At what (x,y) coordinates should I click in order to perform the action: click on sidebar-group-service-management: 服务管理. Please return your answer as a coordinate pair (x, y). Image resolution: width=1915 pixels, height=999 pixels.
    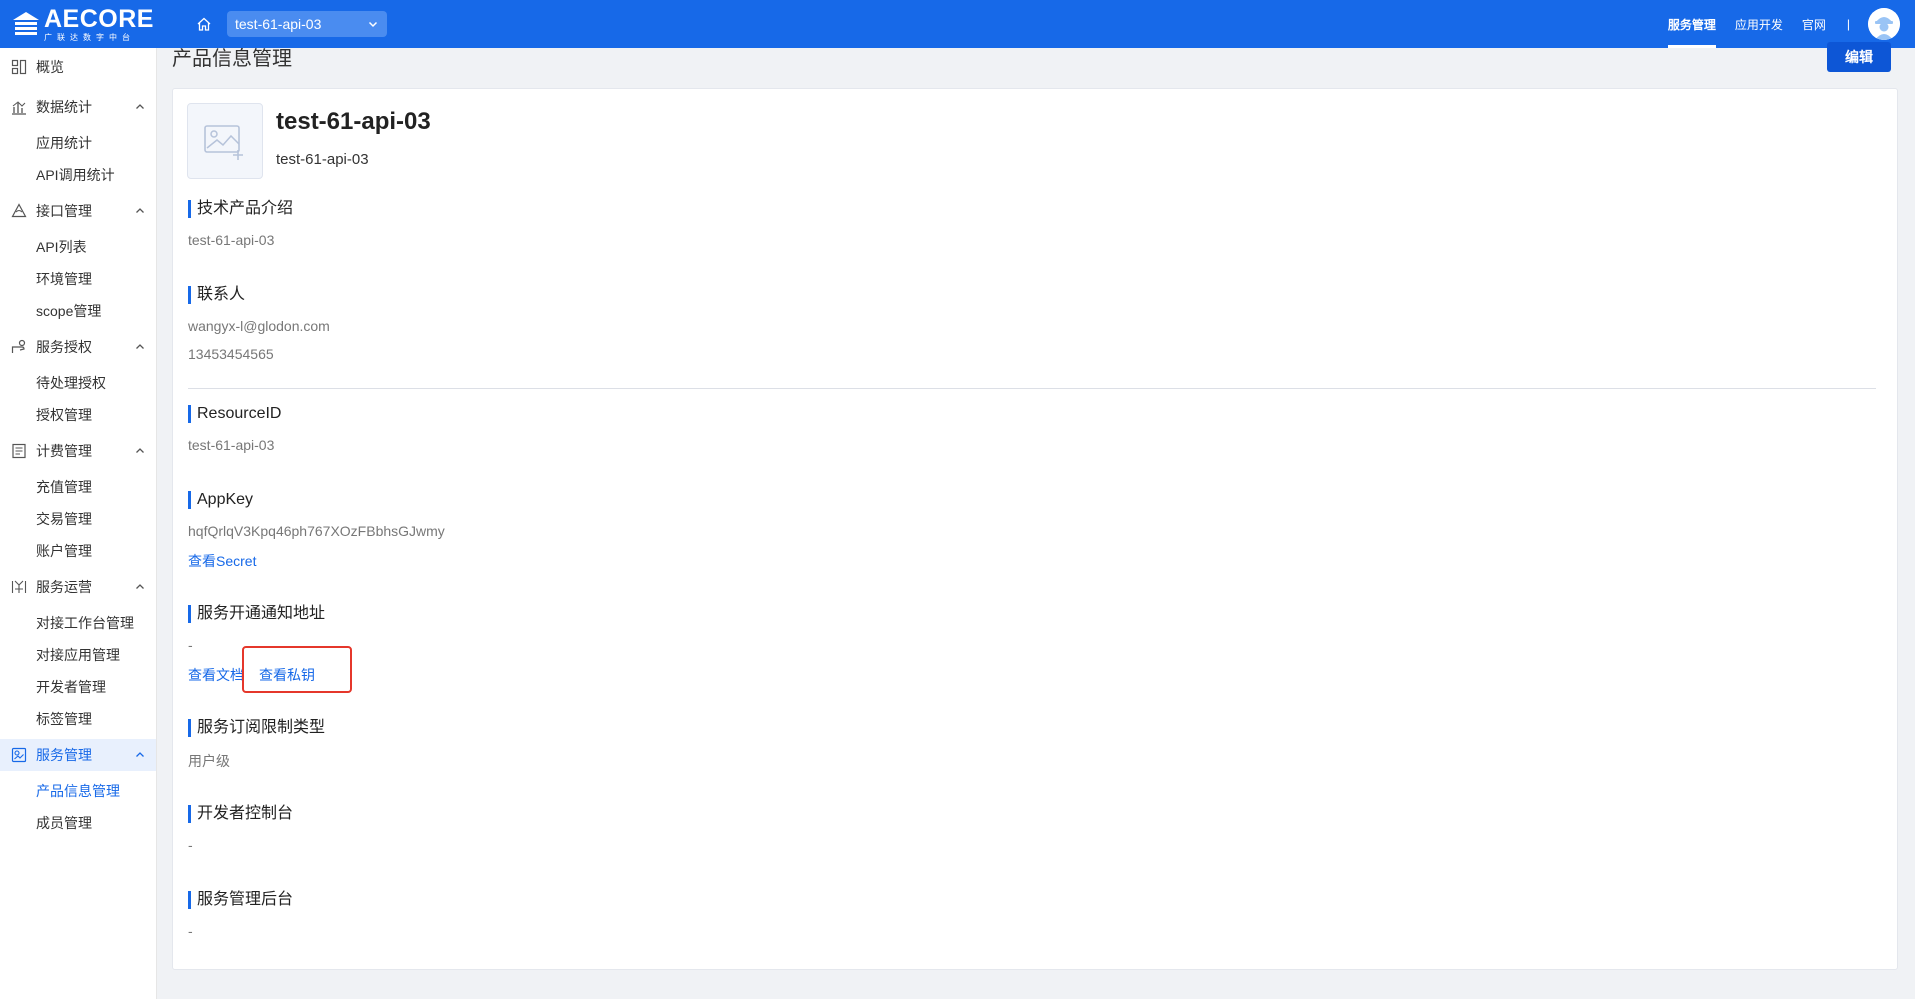
    Looking at the image, I should click on (78, 755).